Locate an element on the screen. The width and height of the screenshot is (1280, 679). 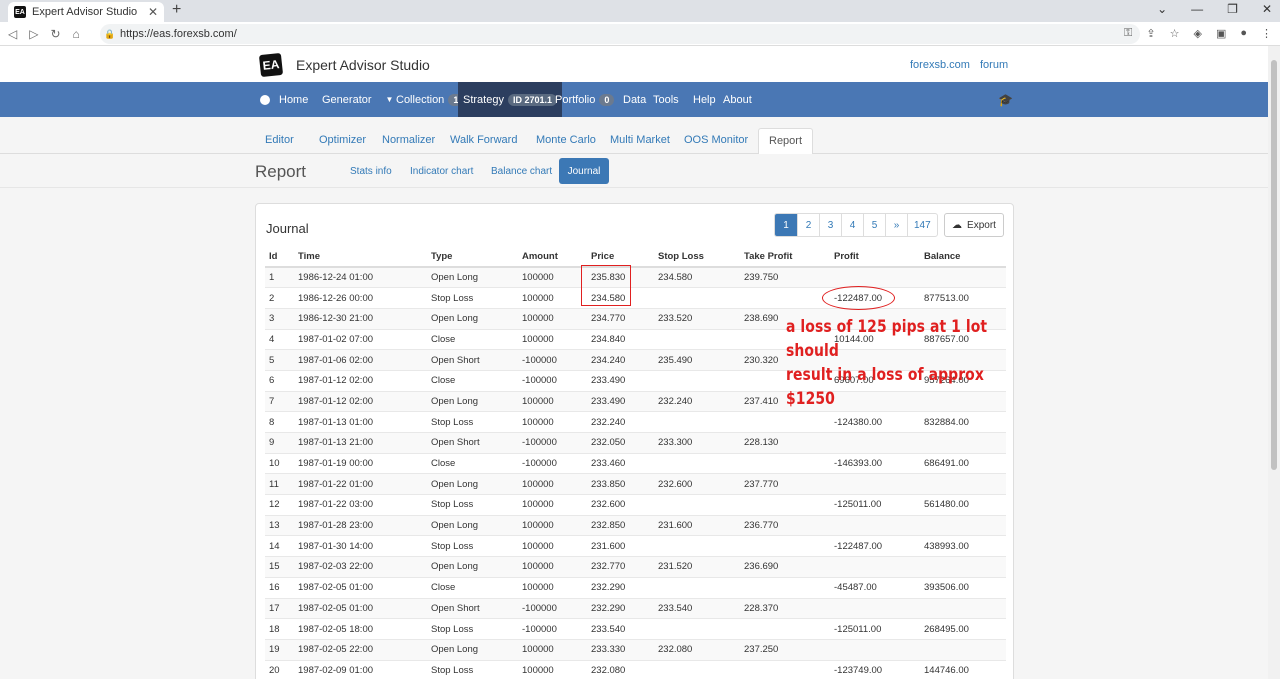
cell-time: 1987-02-09 01:00 is located at coordinates (360, 669).